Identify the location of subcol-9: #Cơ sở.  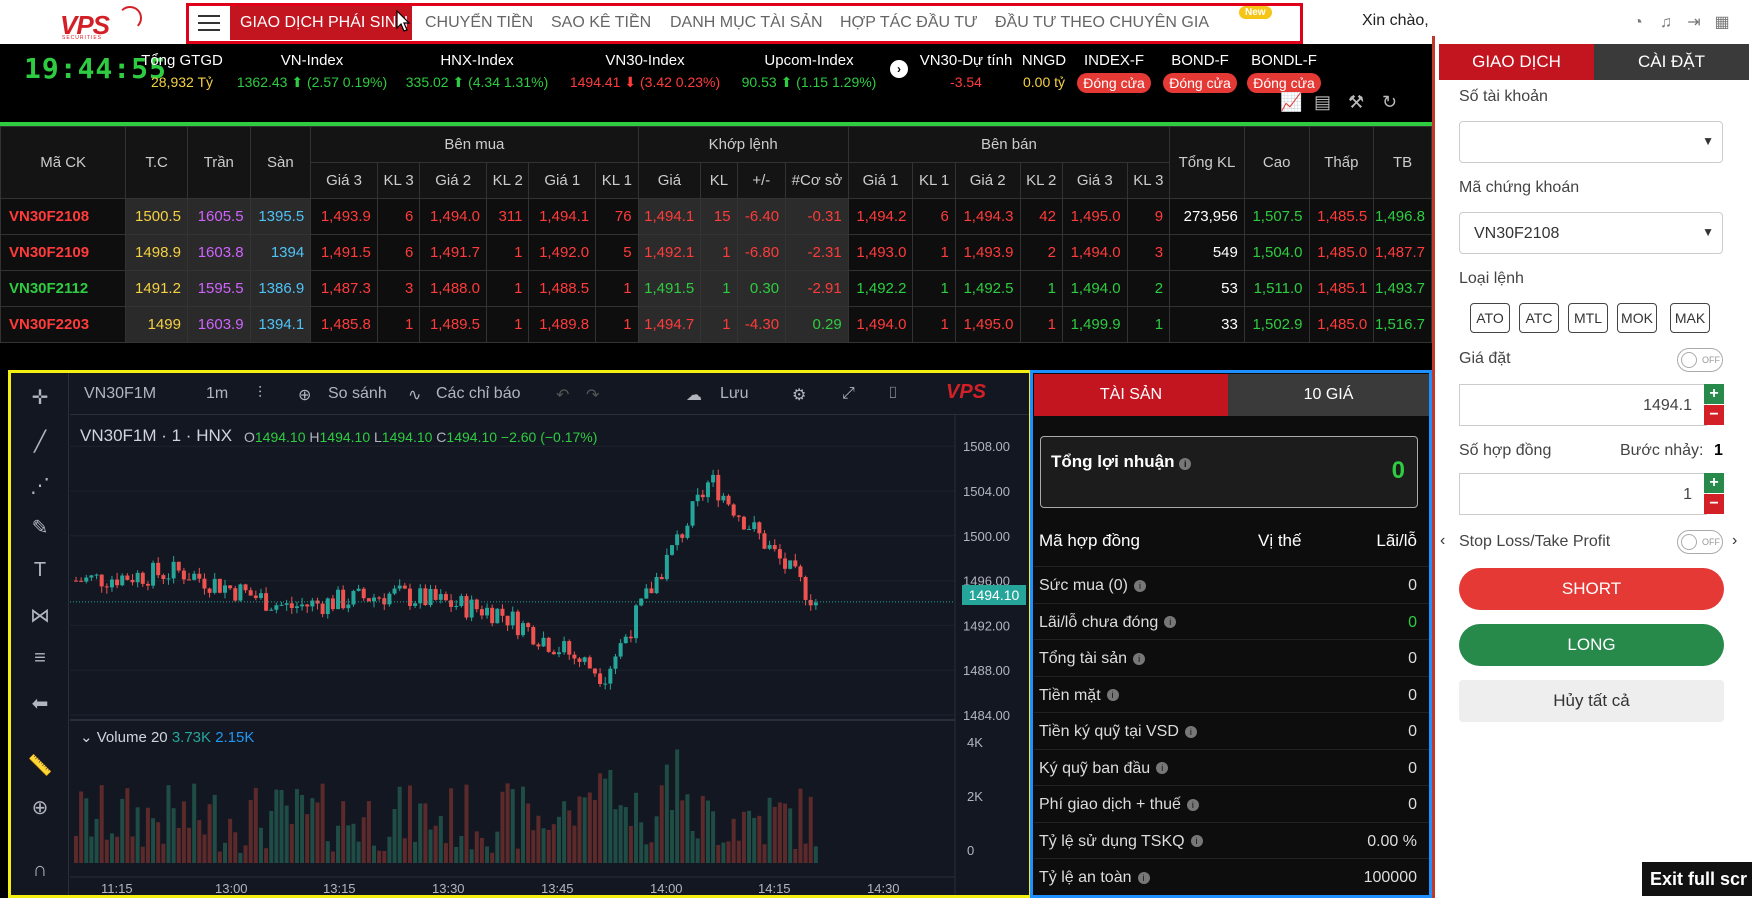
(817, 180).